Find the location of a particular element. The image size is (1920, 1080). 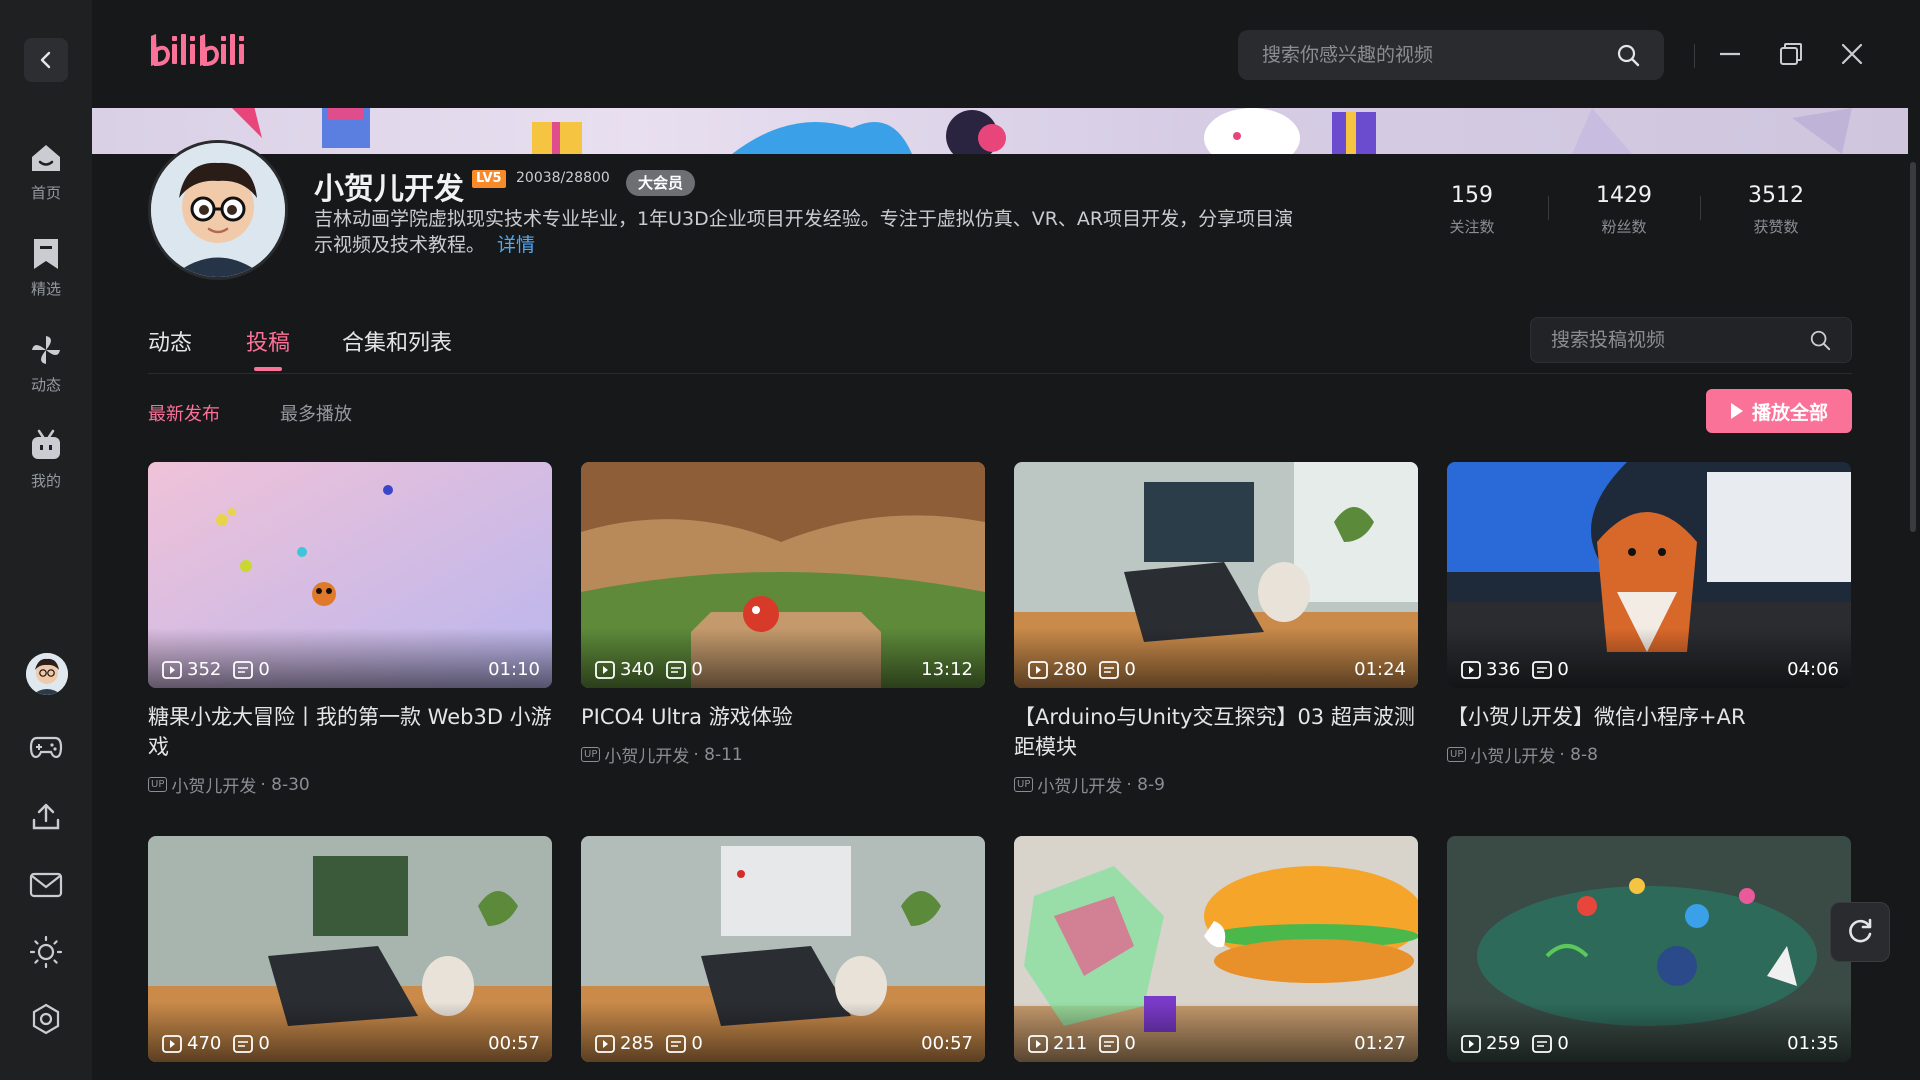

sidebar-item-label: 精选 is located at coordinates (45, 289).